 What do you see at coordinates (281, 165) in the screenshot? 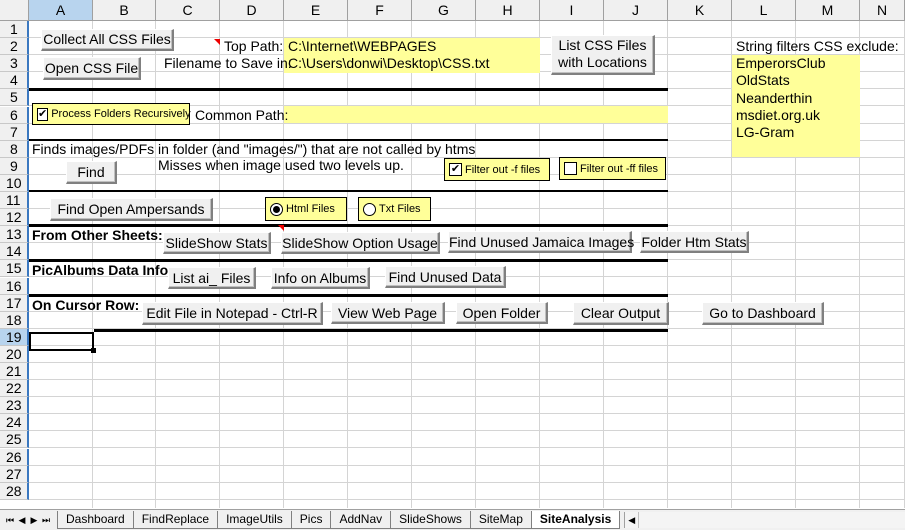
I see `misses-text: Misses when image used two levels up.` at bounding box center [281, 165].